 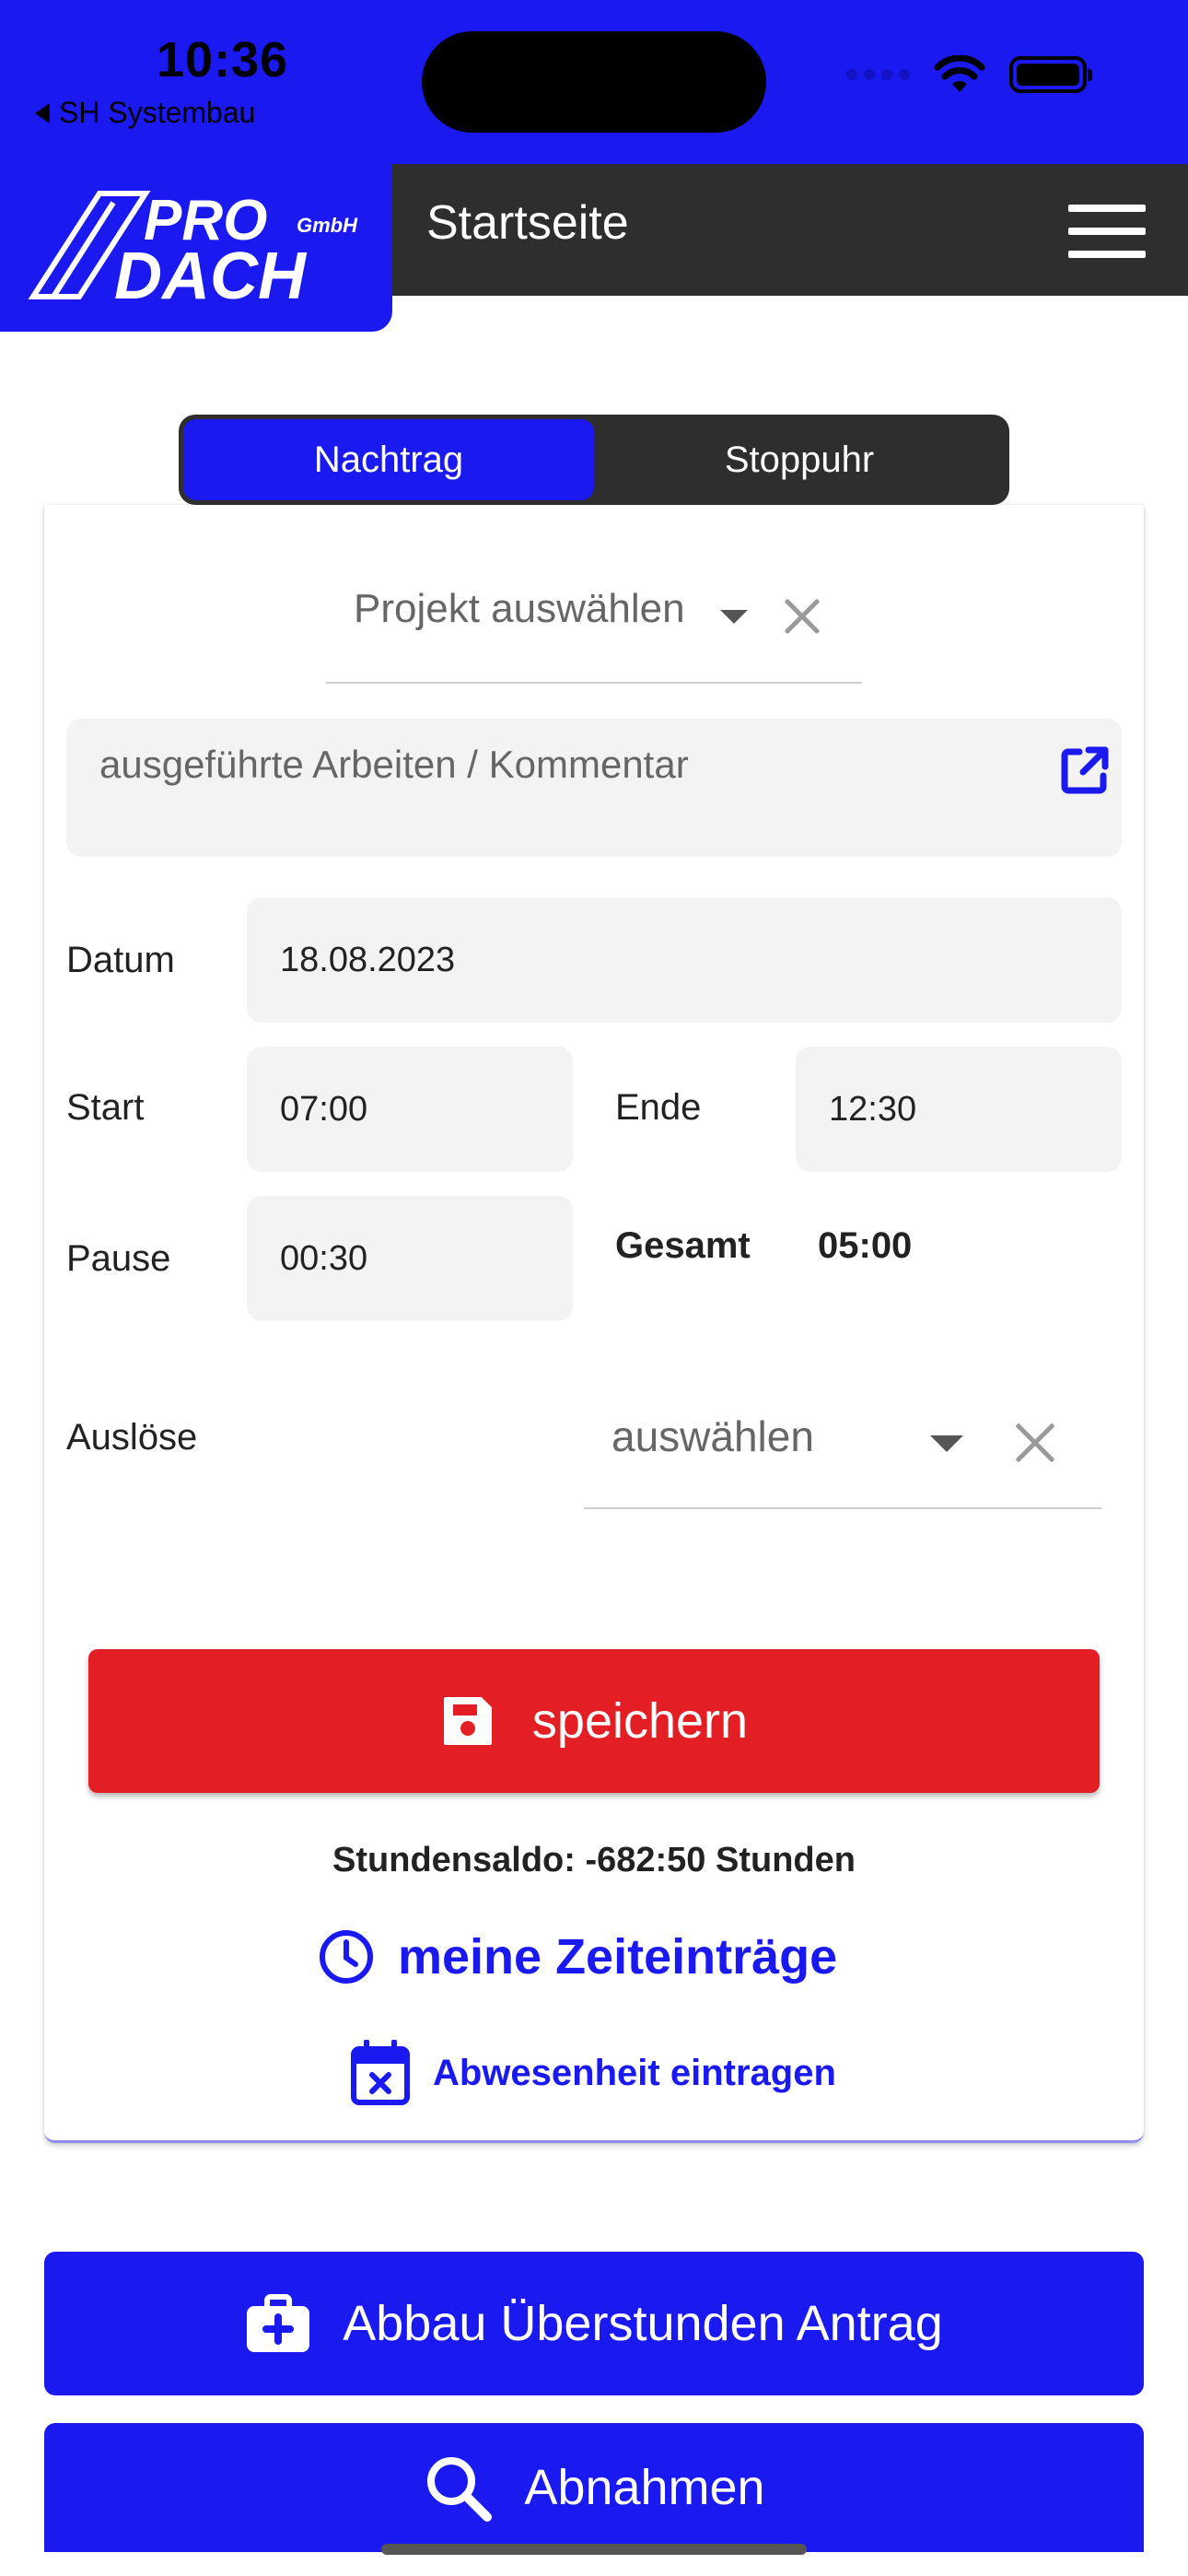 I want to click on svg-text: DACH, so click(x=211, y=273).